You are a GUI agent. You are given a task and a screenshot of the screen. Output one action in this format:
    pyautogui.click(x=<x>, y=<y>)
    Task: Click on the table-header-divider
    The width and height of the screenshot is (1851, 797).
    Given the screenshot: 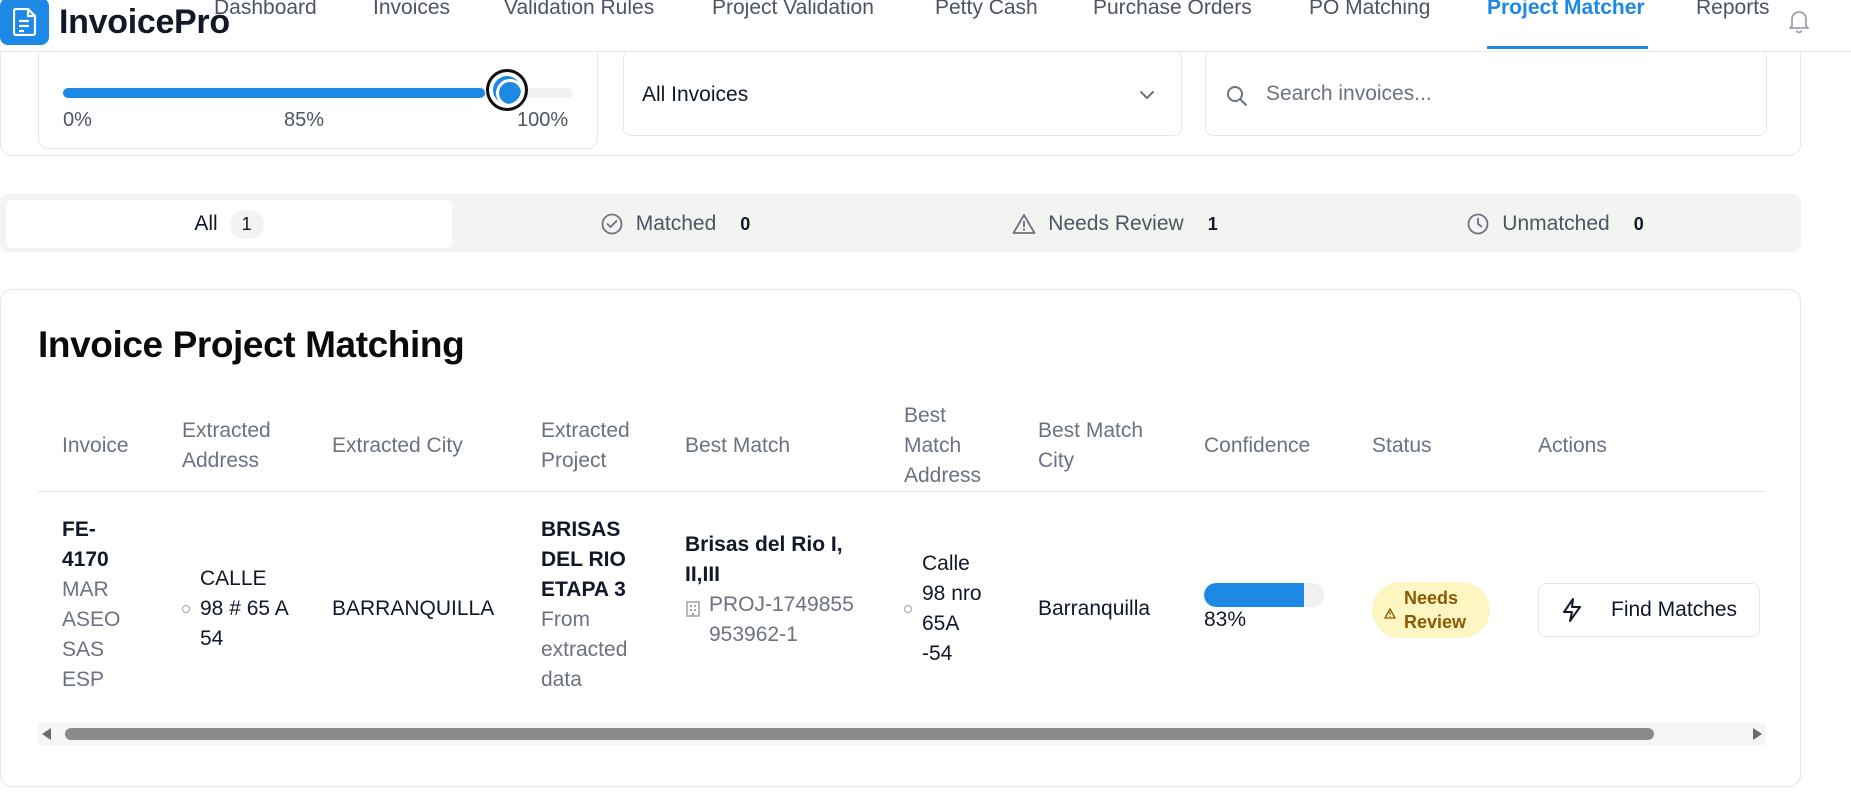 What is the action you would take?
    pyautogui.click(x=902, y=491)
    